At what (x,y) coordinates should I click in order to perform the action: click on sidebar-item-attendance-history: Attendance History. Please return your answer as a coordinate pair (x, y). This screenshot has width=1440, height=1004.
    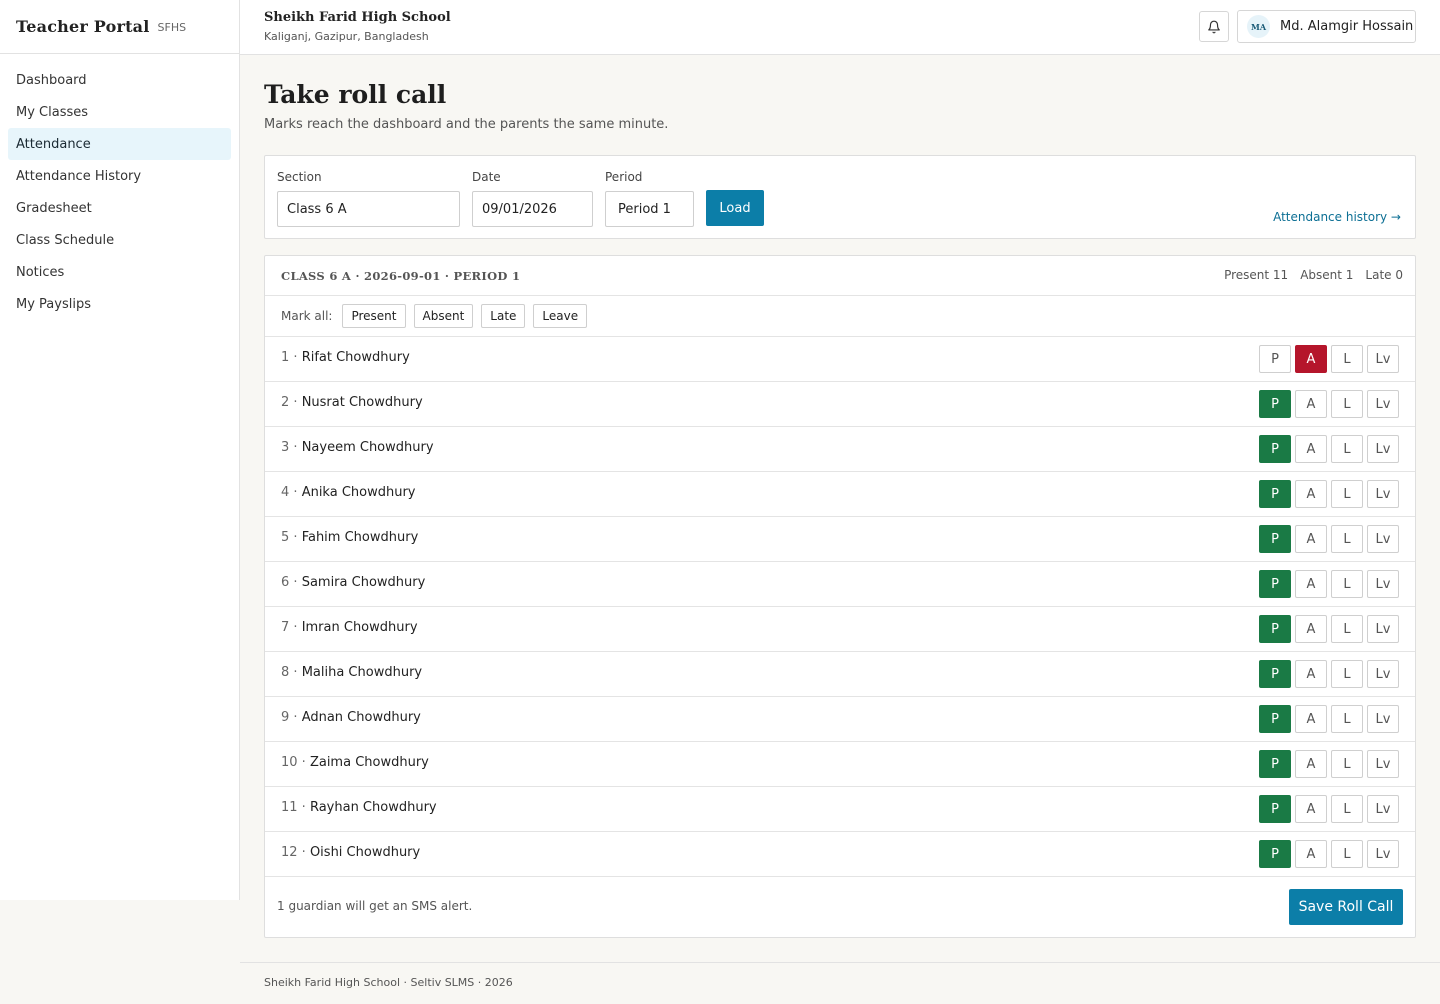
    Looking at the image, I should click on (119, 176).